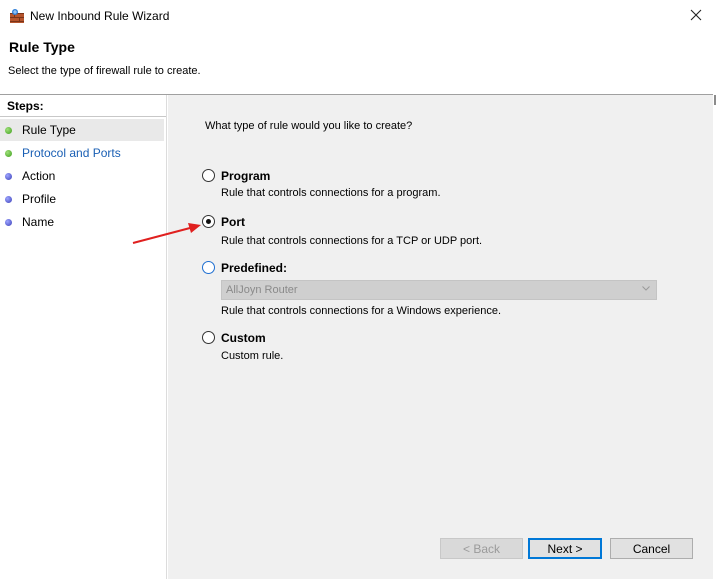 The image size is (717, 579). I want to click on steps-title: Steps:, so click(25, 106).